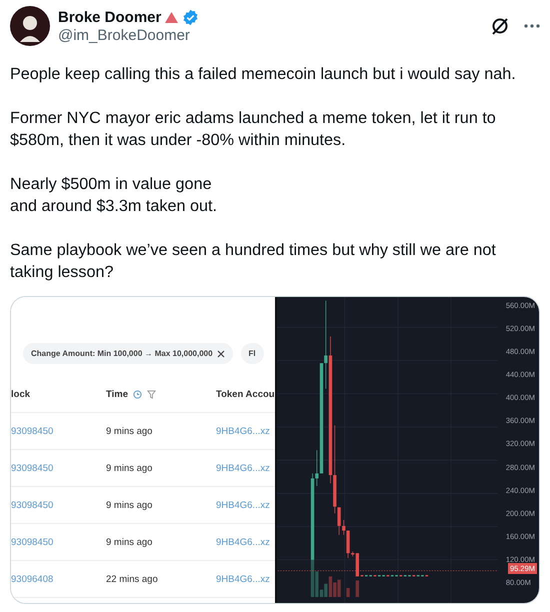  What do you see at coordinates (137, 394) in the screenshot?
I see `clock-icon` at bounding box center [137, 394].